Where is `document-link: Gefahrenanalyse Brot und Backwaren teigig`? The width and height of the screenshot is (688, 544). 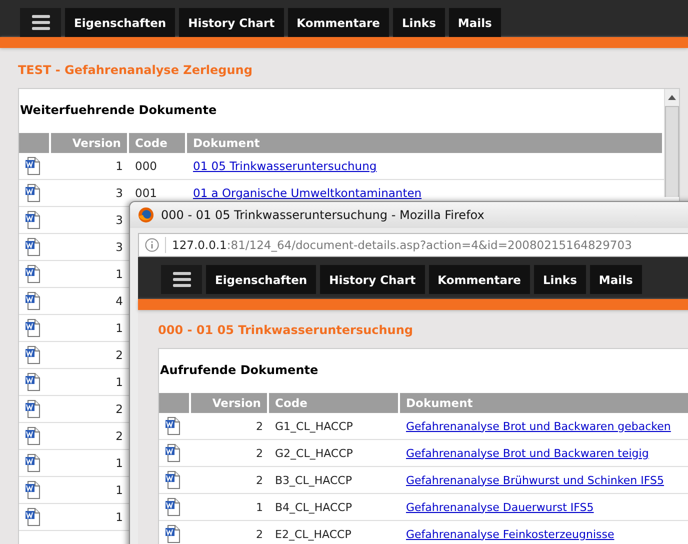
document-link: Gefahrenanalyse Brot und Backwaren teigig is located at coordinates (527, 453).